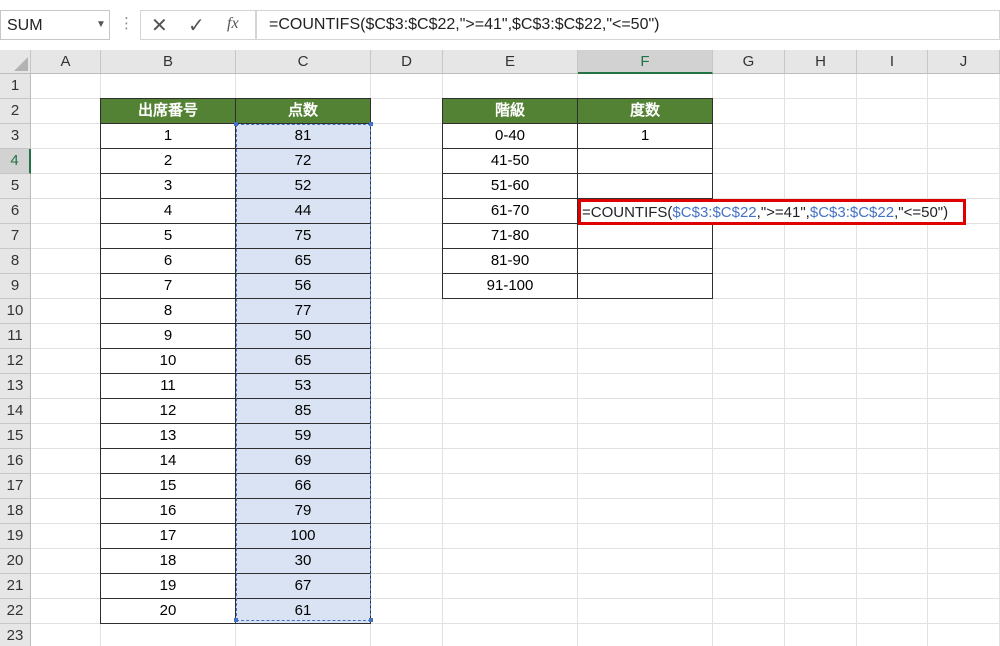  What do you see at coordinates (126, 24) in the screenshot?
I see `more-options-icon: ⋮` at bounding box center [126, 24].